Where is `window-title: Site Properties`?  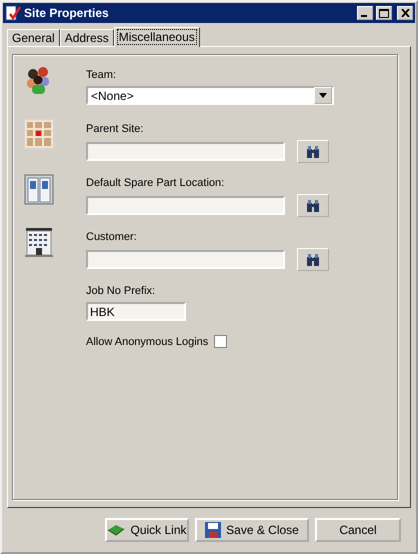 window-title: Site Properties is located at coordinates (67, 13).